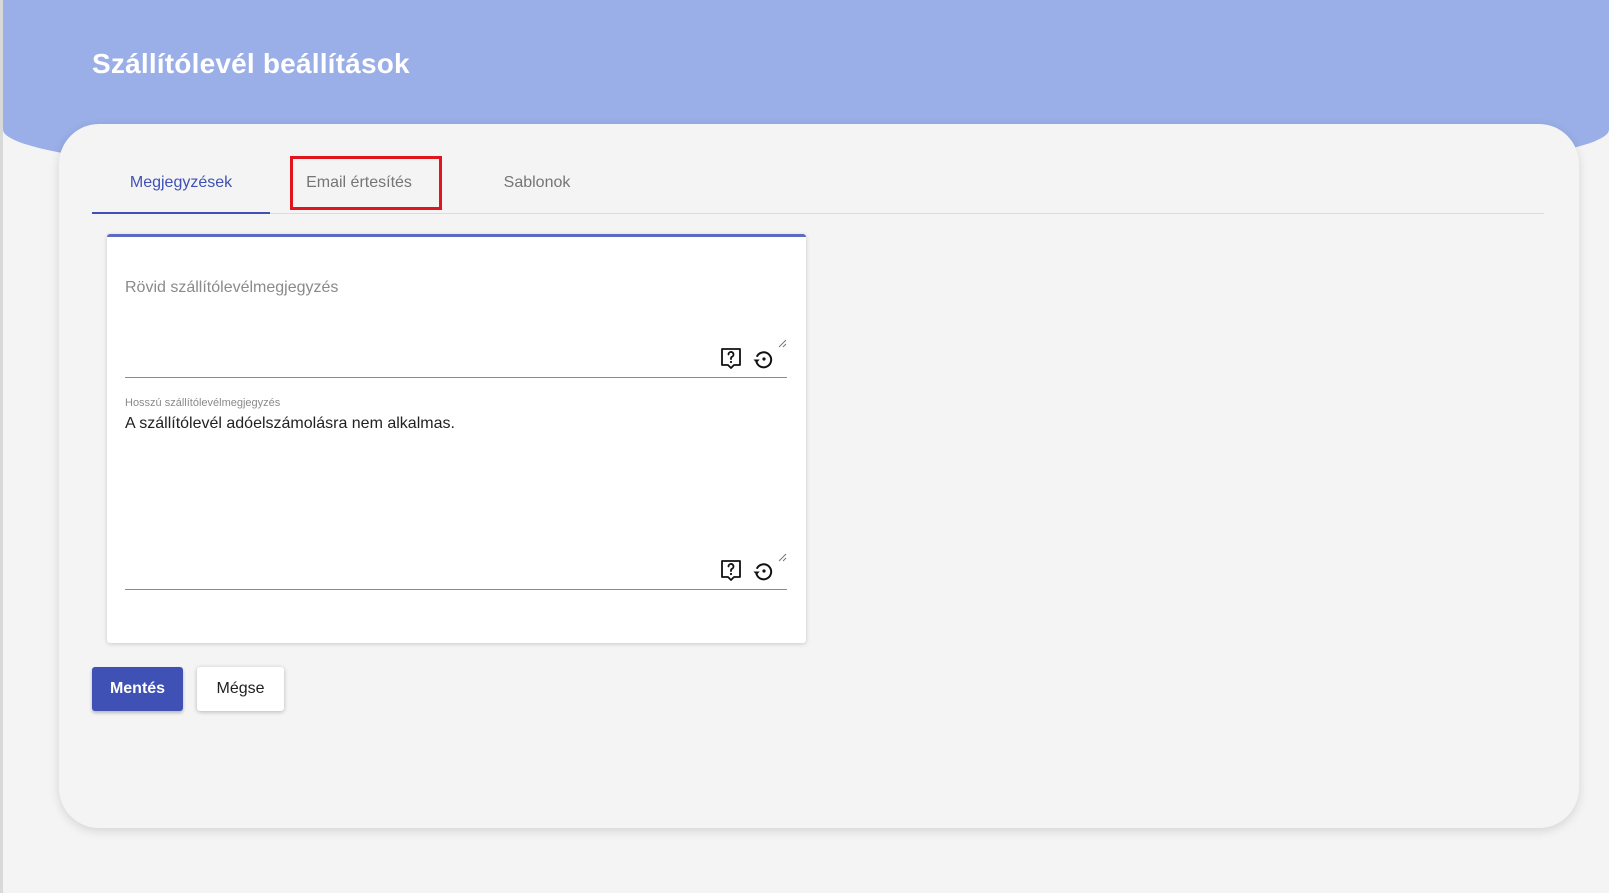 This screenshot has width=1609, height=893. Describe the element at coordinates (747, 359) in the screenshot. I see `short-note-icons` at that location.